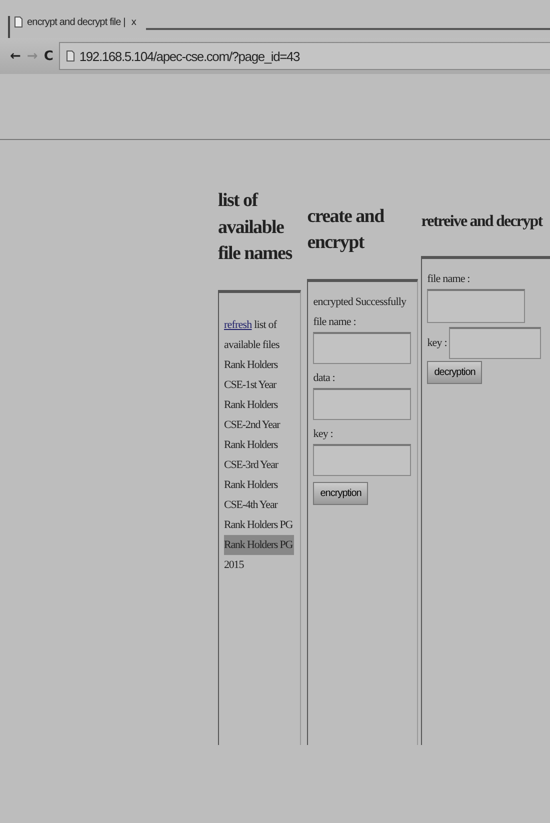  I want to click on refresh-link: refresh, so click(238, 324).